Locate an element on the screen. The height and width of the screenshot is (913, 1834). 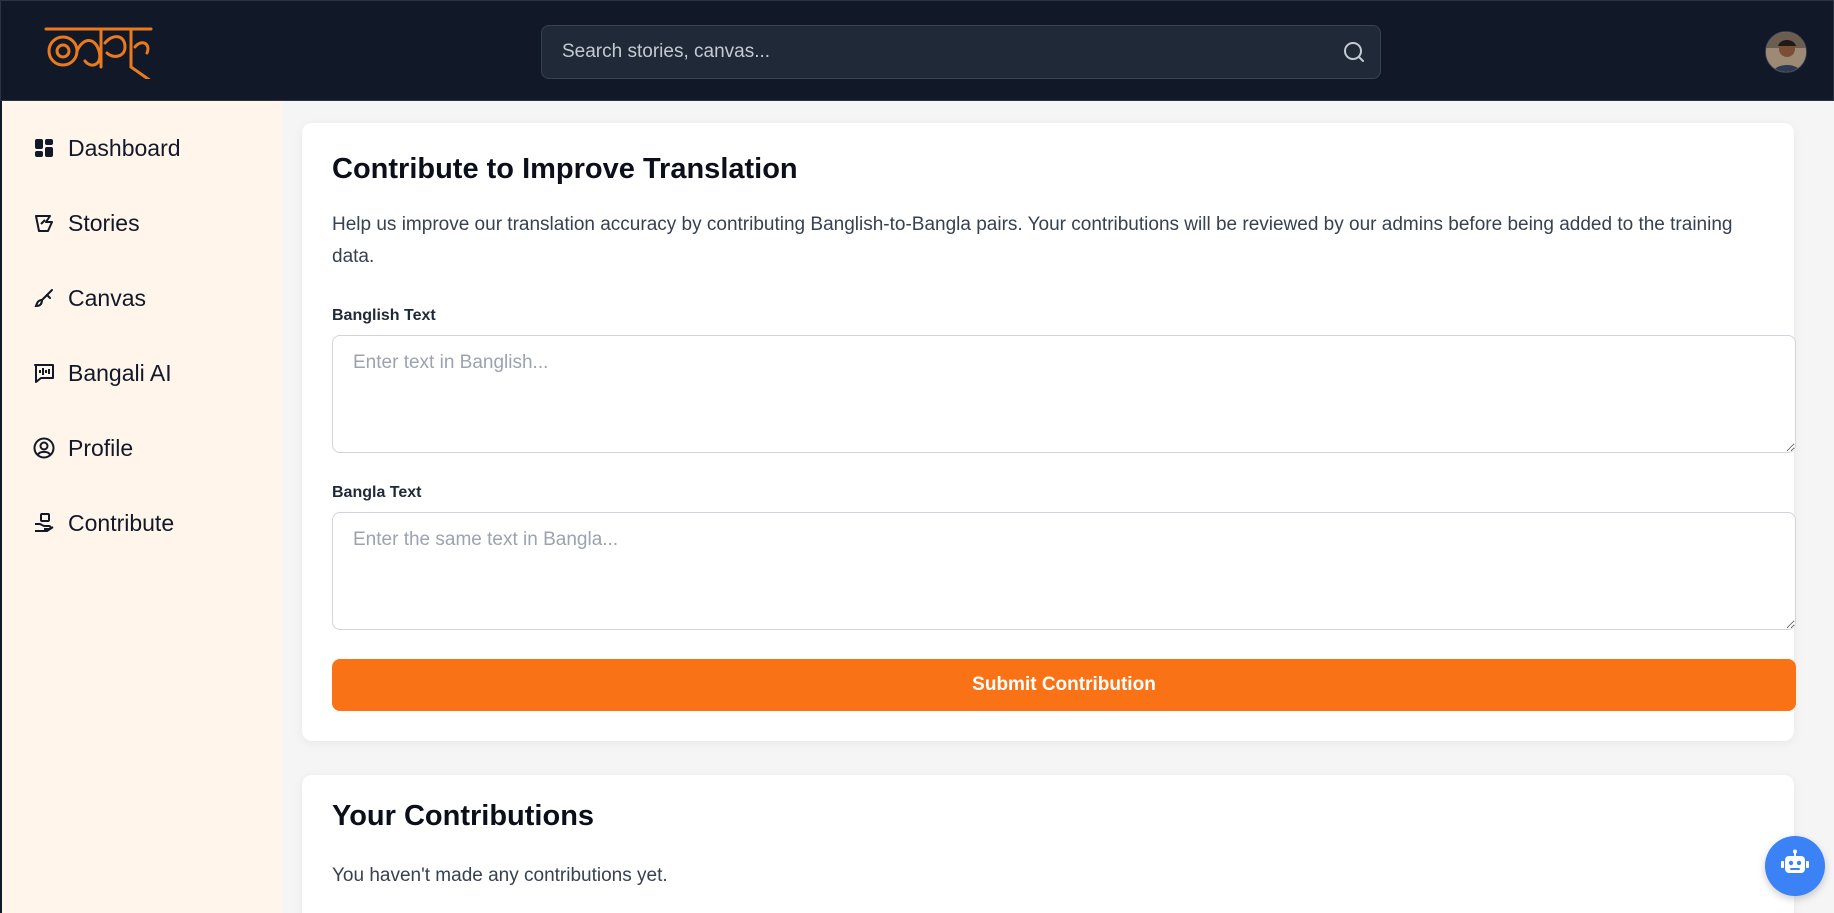
sidebar-item-contribute: Contribute is located at coordinates (103, 523).